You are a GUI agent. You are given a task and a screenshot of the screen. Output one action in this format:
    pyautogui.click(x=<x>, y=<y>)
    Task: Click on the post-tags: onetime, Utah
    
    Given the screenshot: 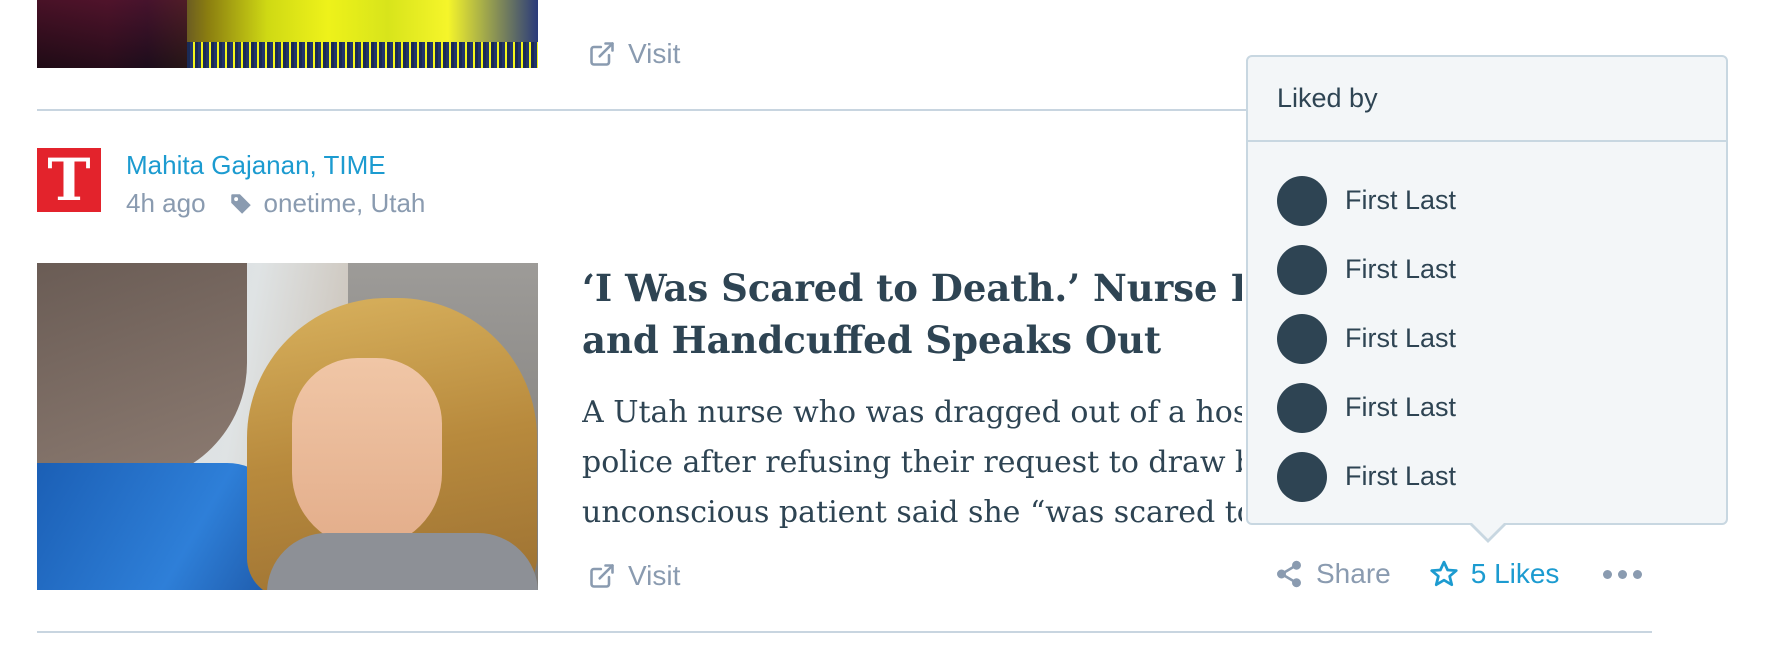 What is the action you would take?
    pyautogui.click(x=345, y=203)
    